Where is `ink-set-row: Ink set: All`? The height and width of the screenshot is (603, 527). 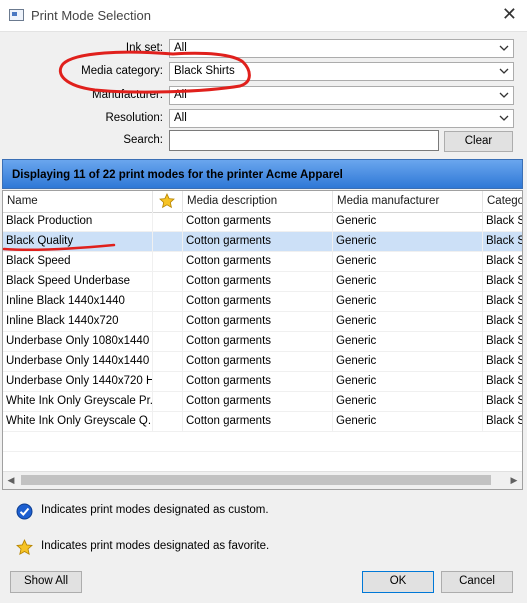
ink-set-row: Ink set: All is located at coordinates (263, 49).